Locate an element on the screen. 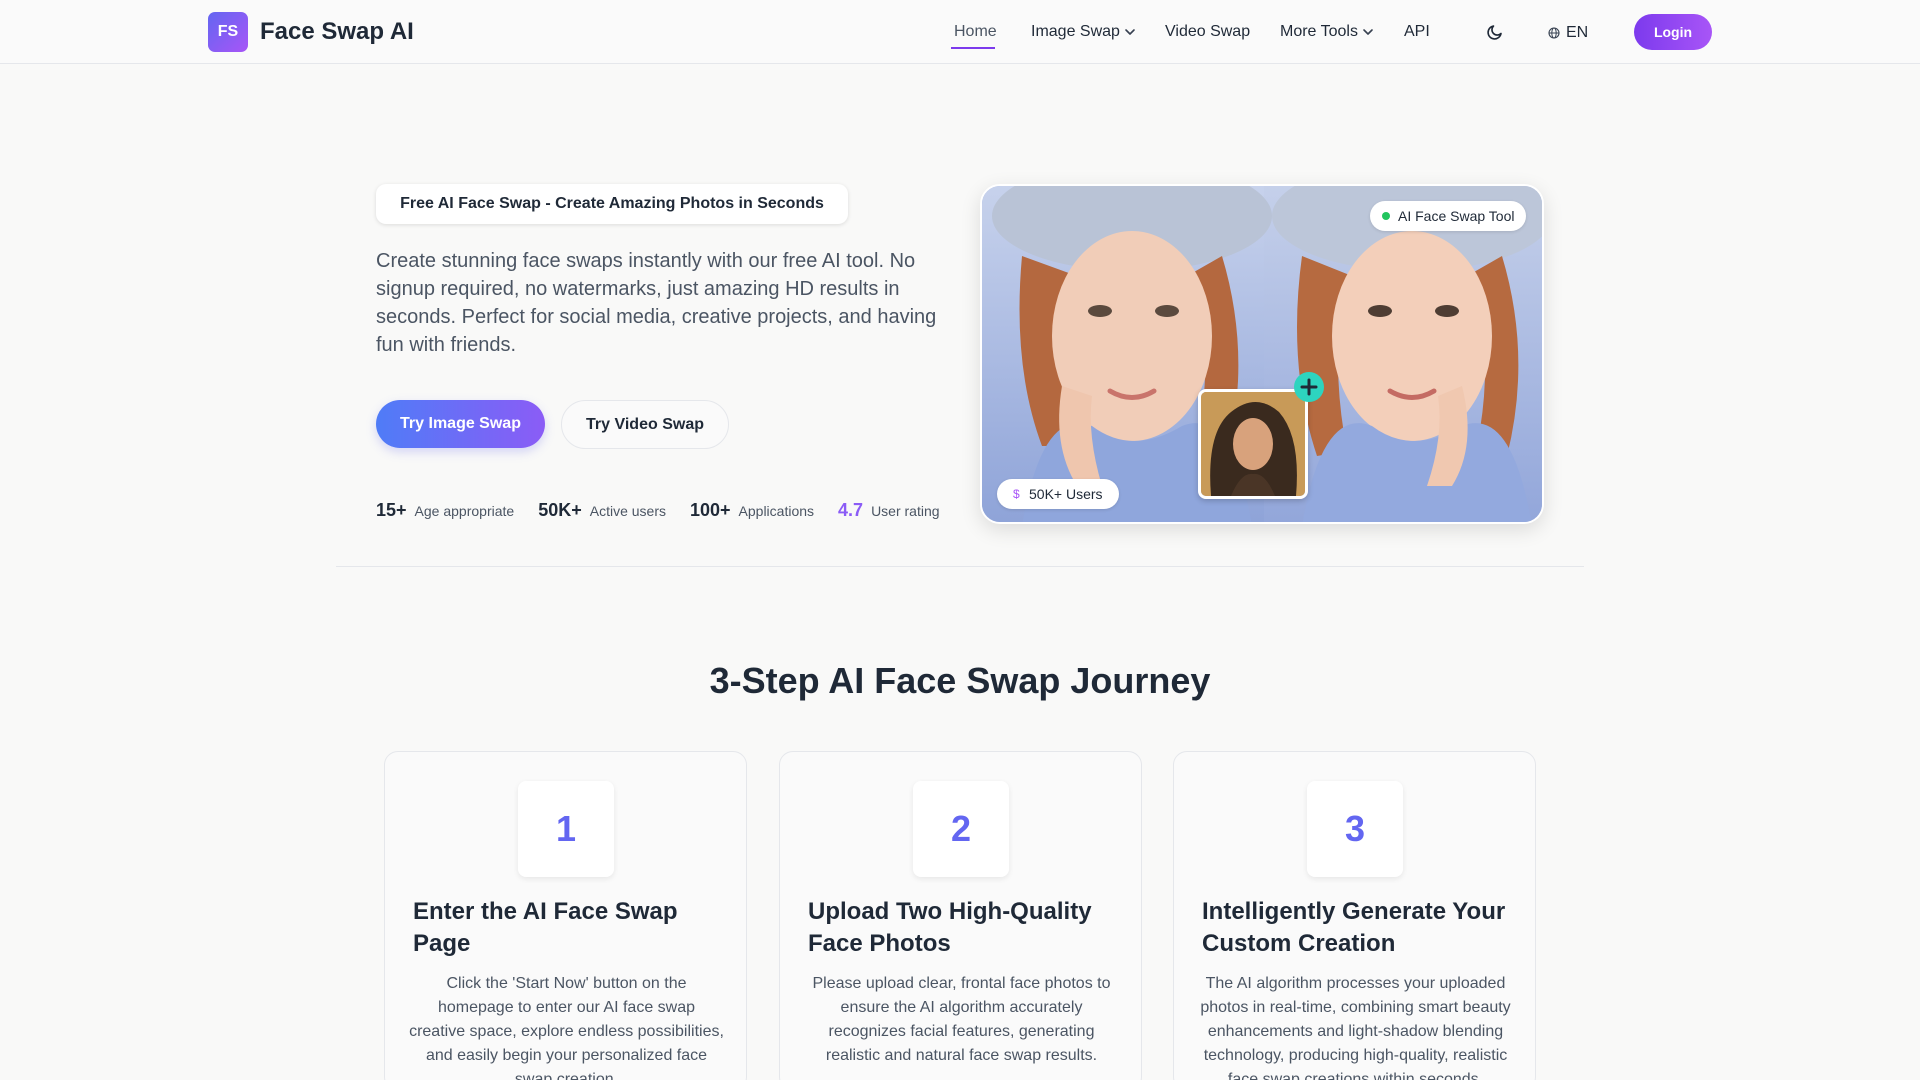  stat-item: 4.7 User rating is located at coordinates (889, 510).